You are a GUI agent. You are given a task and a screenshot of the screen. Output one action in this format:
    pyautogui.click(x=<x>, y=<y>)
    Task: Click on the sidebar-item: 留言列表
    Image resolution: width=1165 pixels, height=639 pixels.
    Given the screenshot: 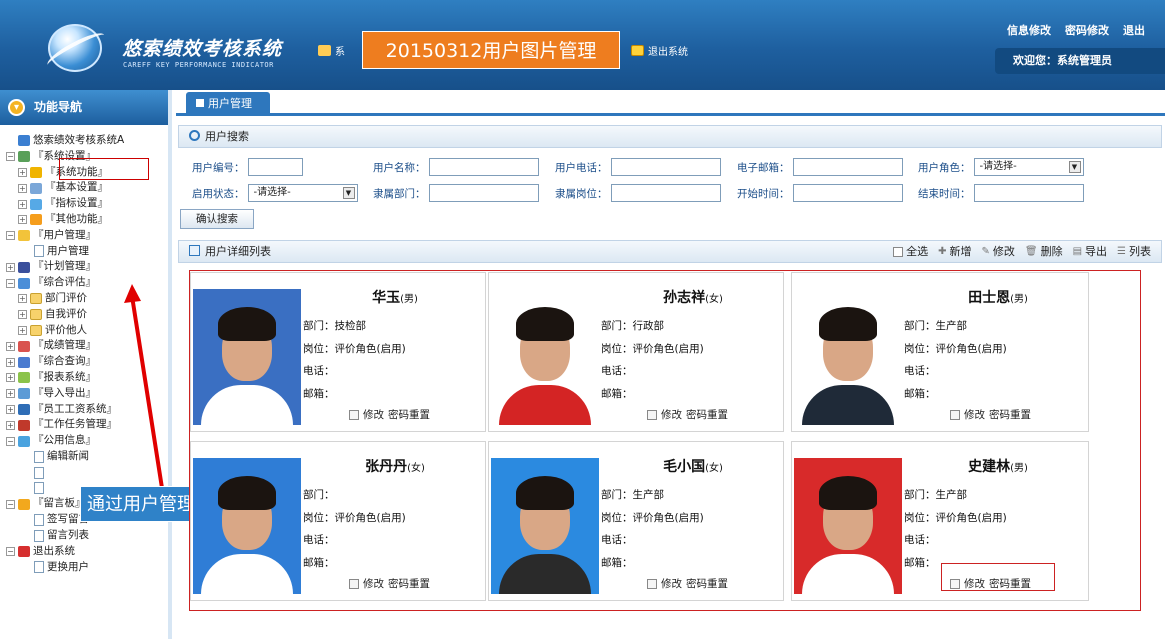 What is the action you would take?
    pyautogui.click(x=86, y=536)
    